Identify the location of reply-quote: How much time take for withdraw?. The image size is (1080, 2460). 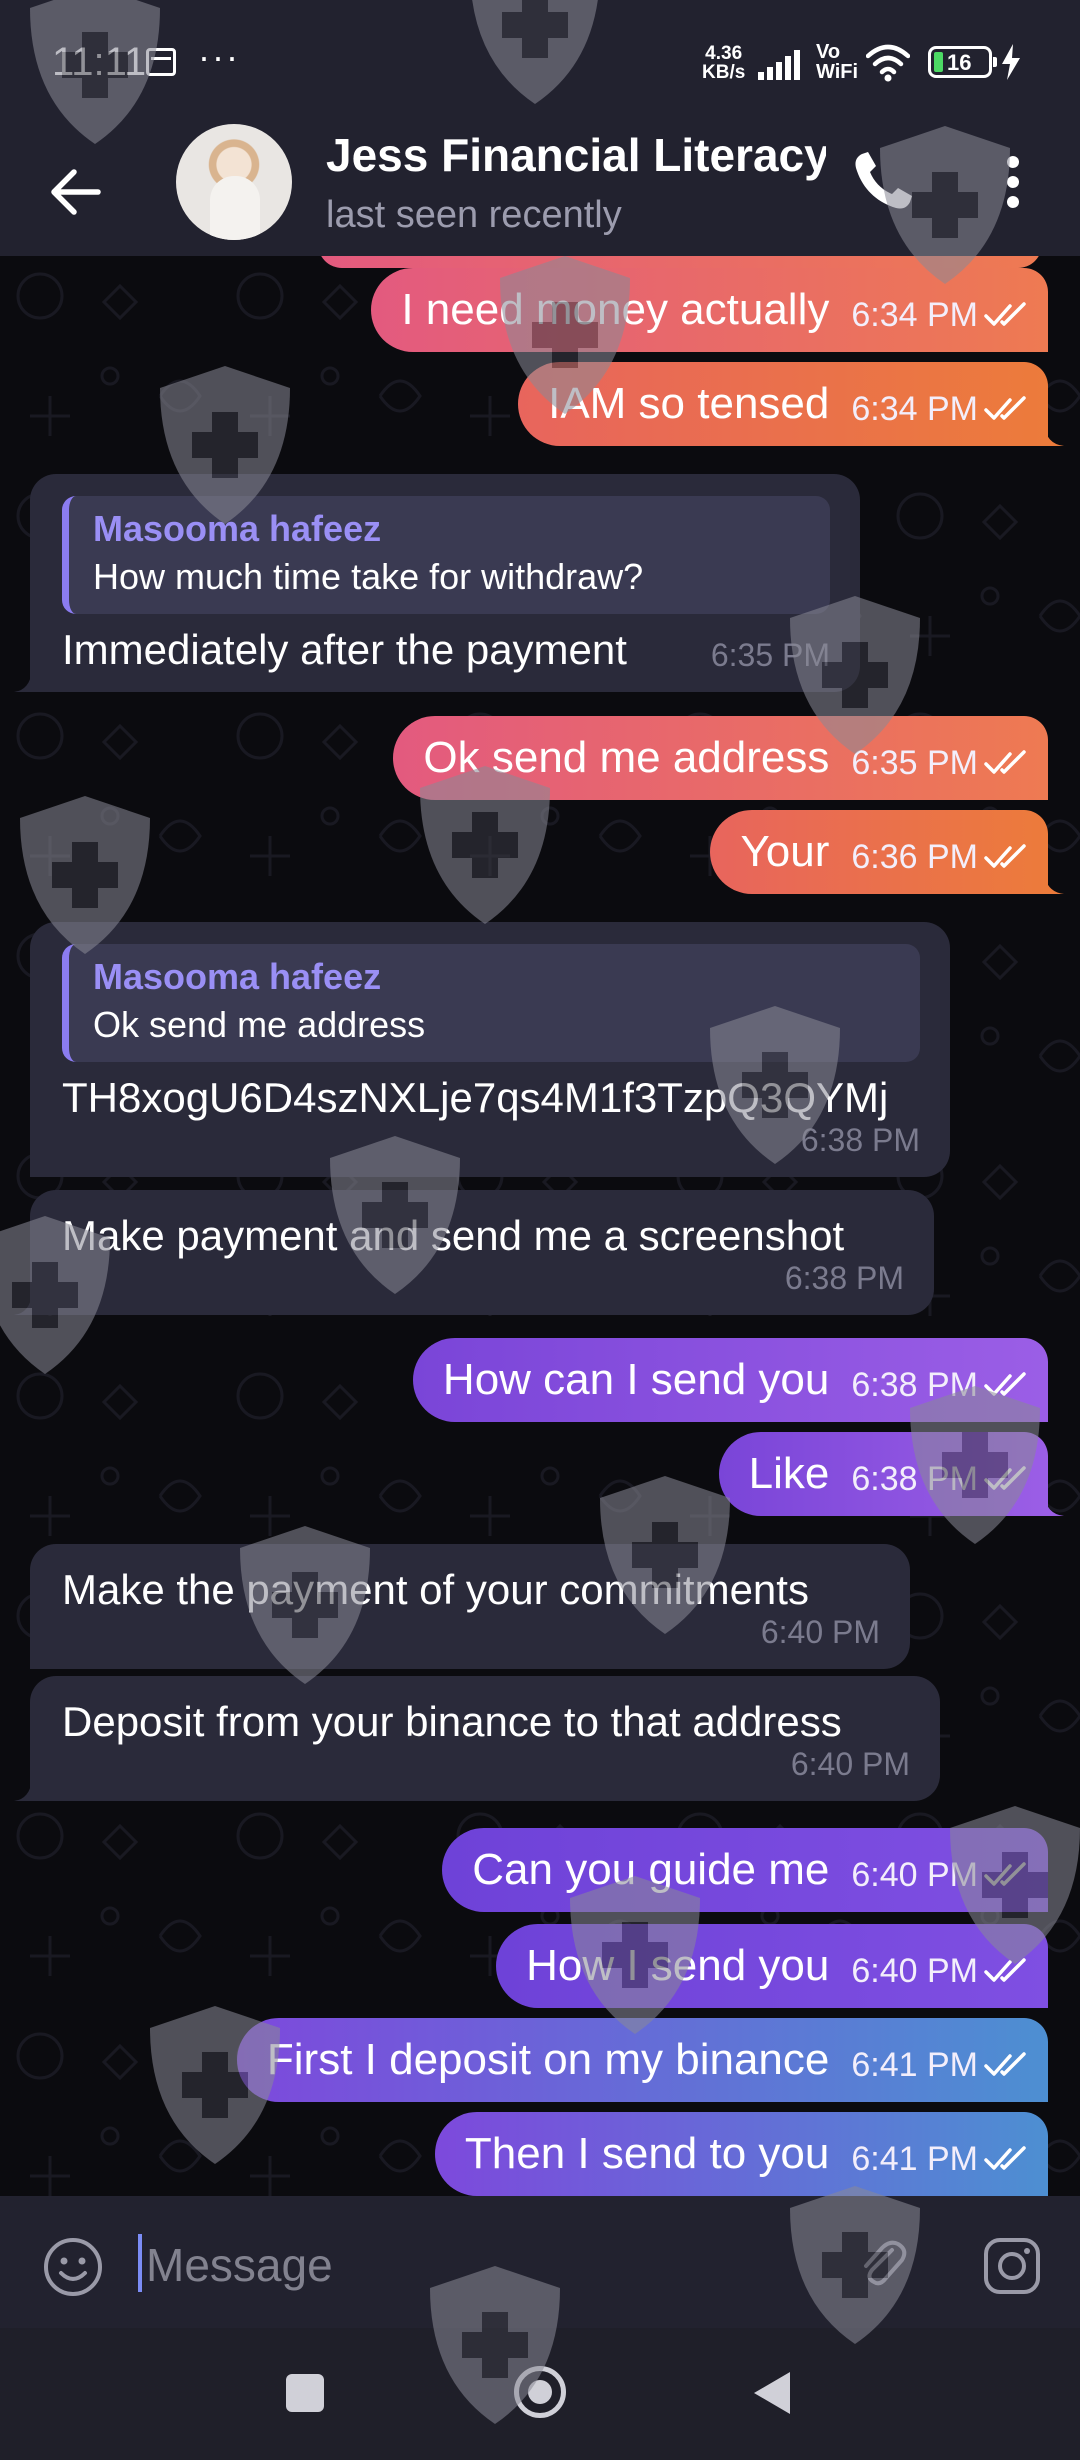
(368, 576).